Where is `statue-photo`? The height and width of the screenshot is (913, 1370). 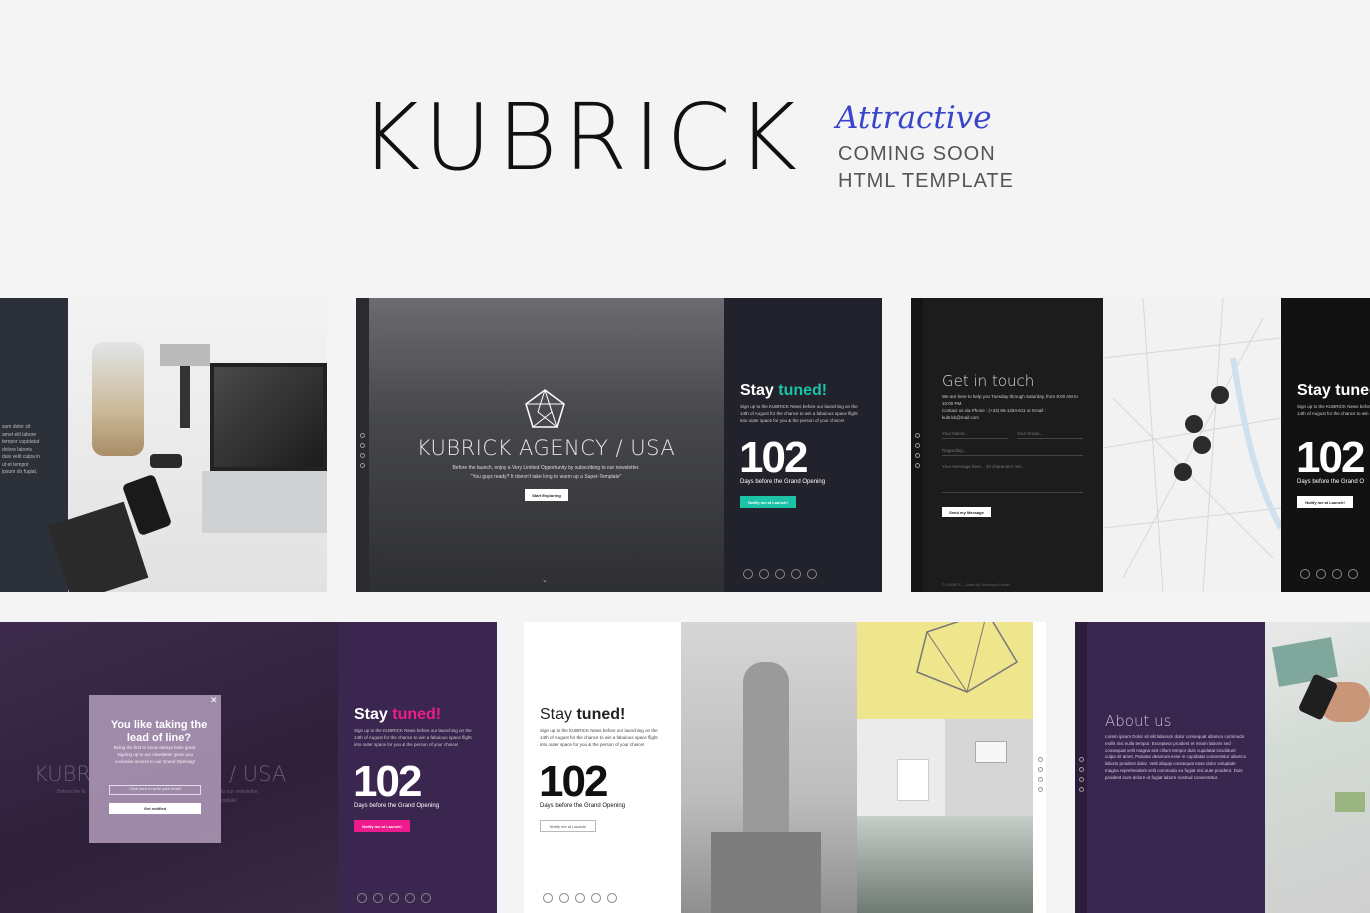
statue-photo is located at coordinates (769, 767).